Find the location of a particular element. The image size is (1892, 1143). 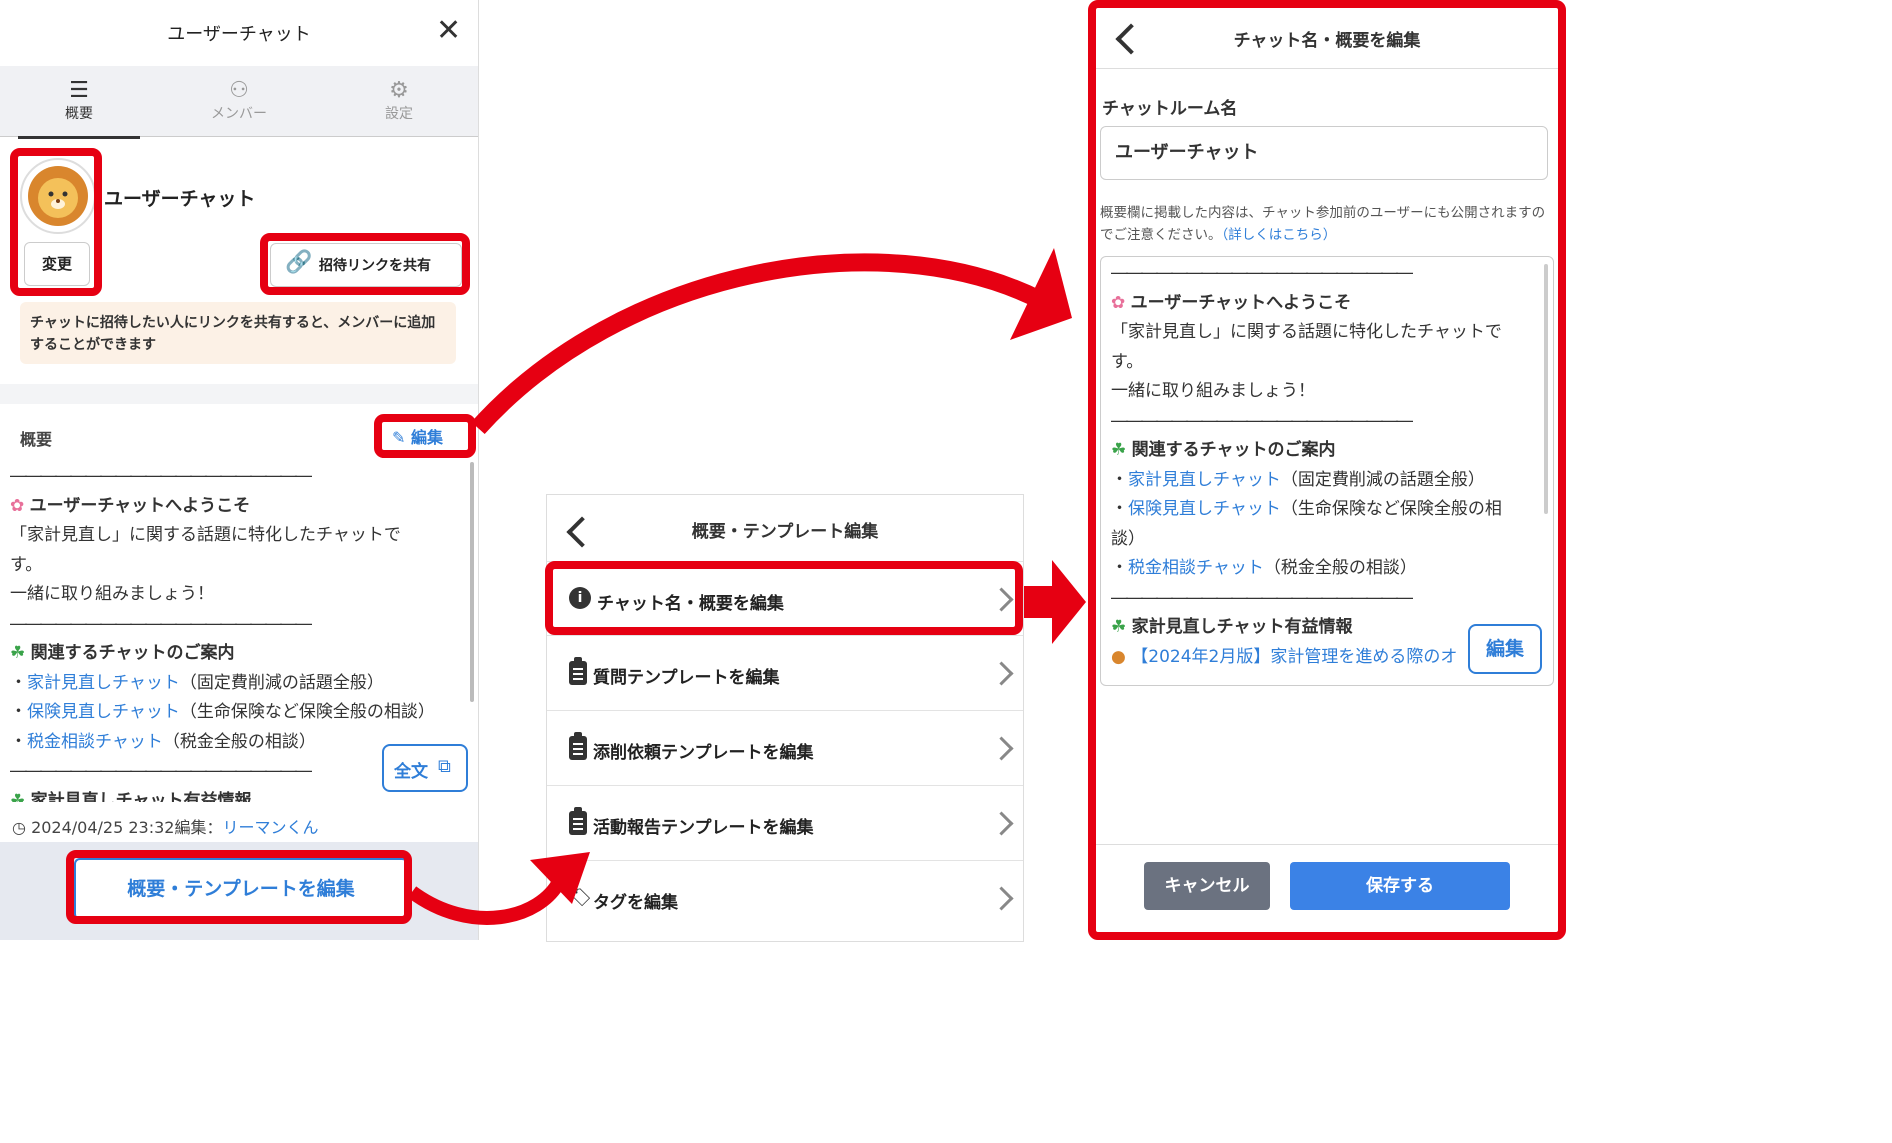

arrow-edit-to-right is located at coordinates (758, 344).